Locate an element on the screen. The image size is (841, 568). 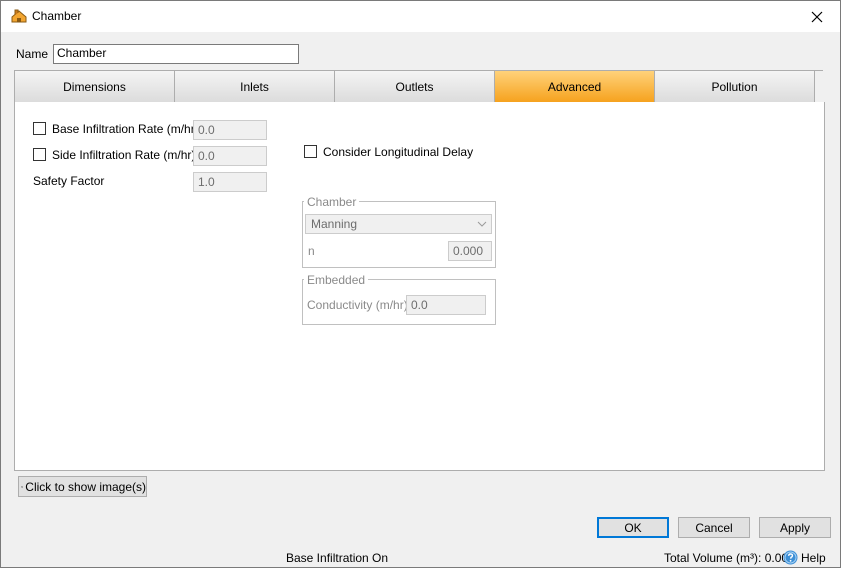
name-input: Chamber is located at coordinates (176, 54).